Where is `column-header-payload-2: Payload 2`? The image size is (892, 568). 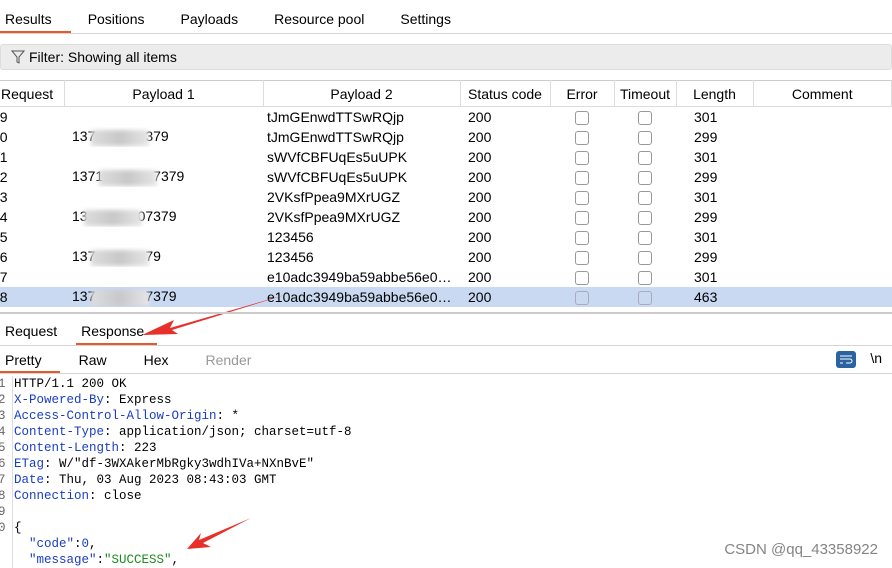 column-header-payload-2: Payload 2 is located at coordinates (362, 93).